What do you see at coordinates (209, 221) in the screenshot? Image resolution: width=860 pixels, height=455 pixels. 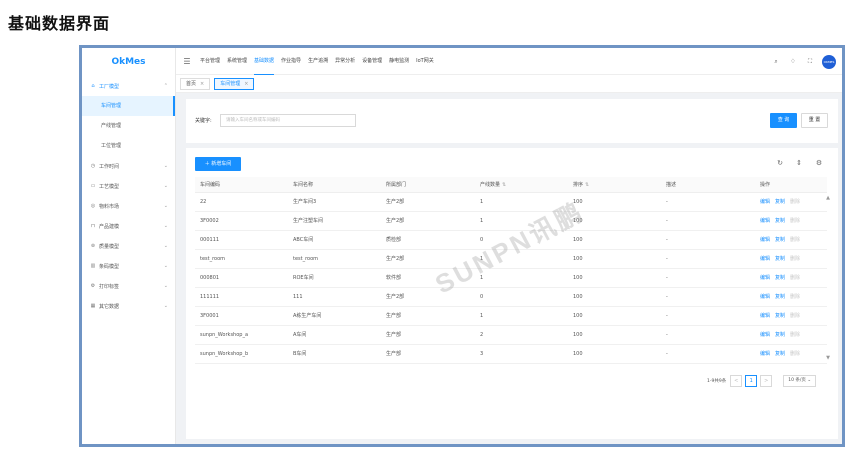 I see `cell-code: 3F0002` at bounding box center [209, 221].